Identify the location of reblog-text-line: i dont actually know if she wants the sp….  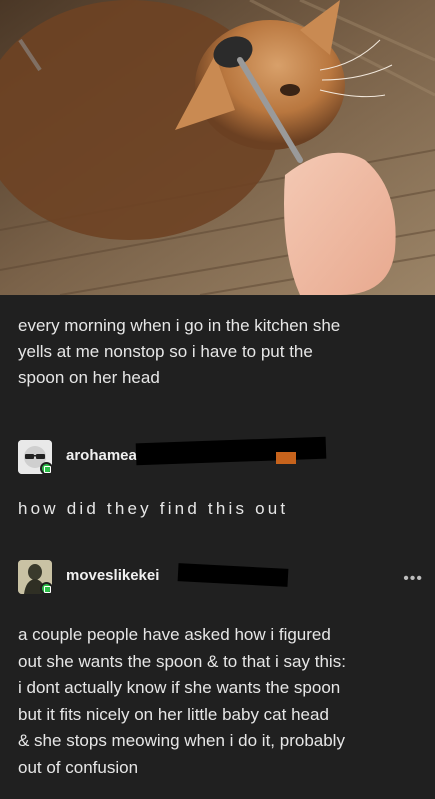
(179, 687).